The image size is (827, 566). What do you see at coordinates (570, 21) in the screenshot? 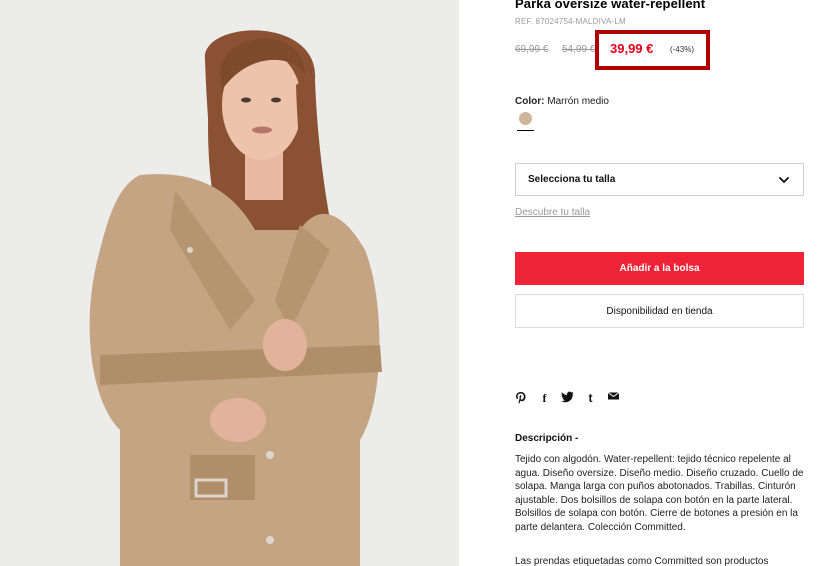
I see `product-reference: REF. 87024754-MALDIVA-LM` at bounding box center [570, 21].